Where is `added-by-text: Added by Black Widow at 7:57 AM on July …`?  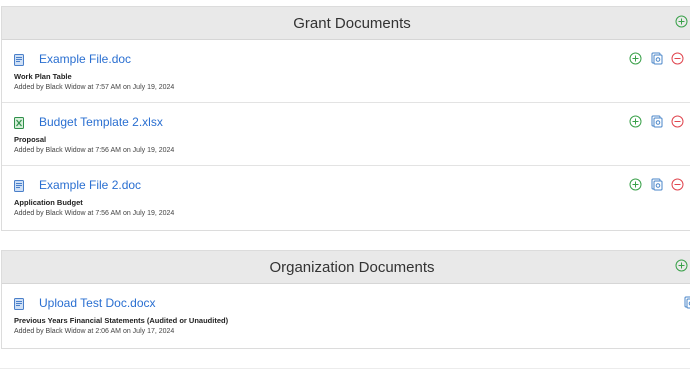
added-by-text: Added by Black Widow at 7:57 AM on July … is located at coordinates (94, 87).